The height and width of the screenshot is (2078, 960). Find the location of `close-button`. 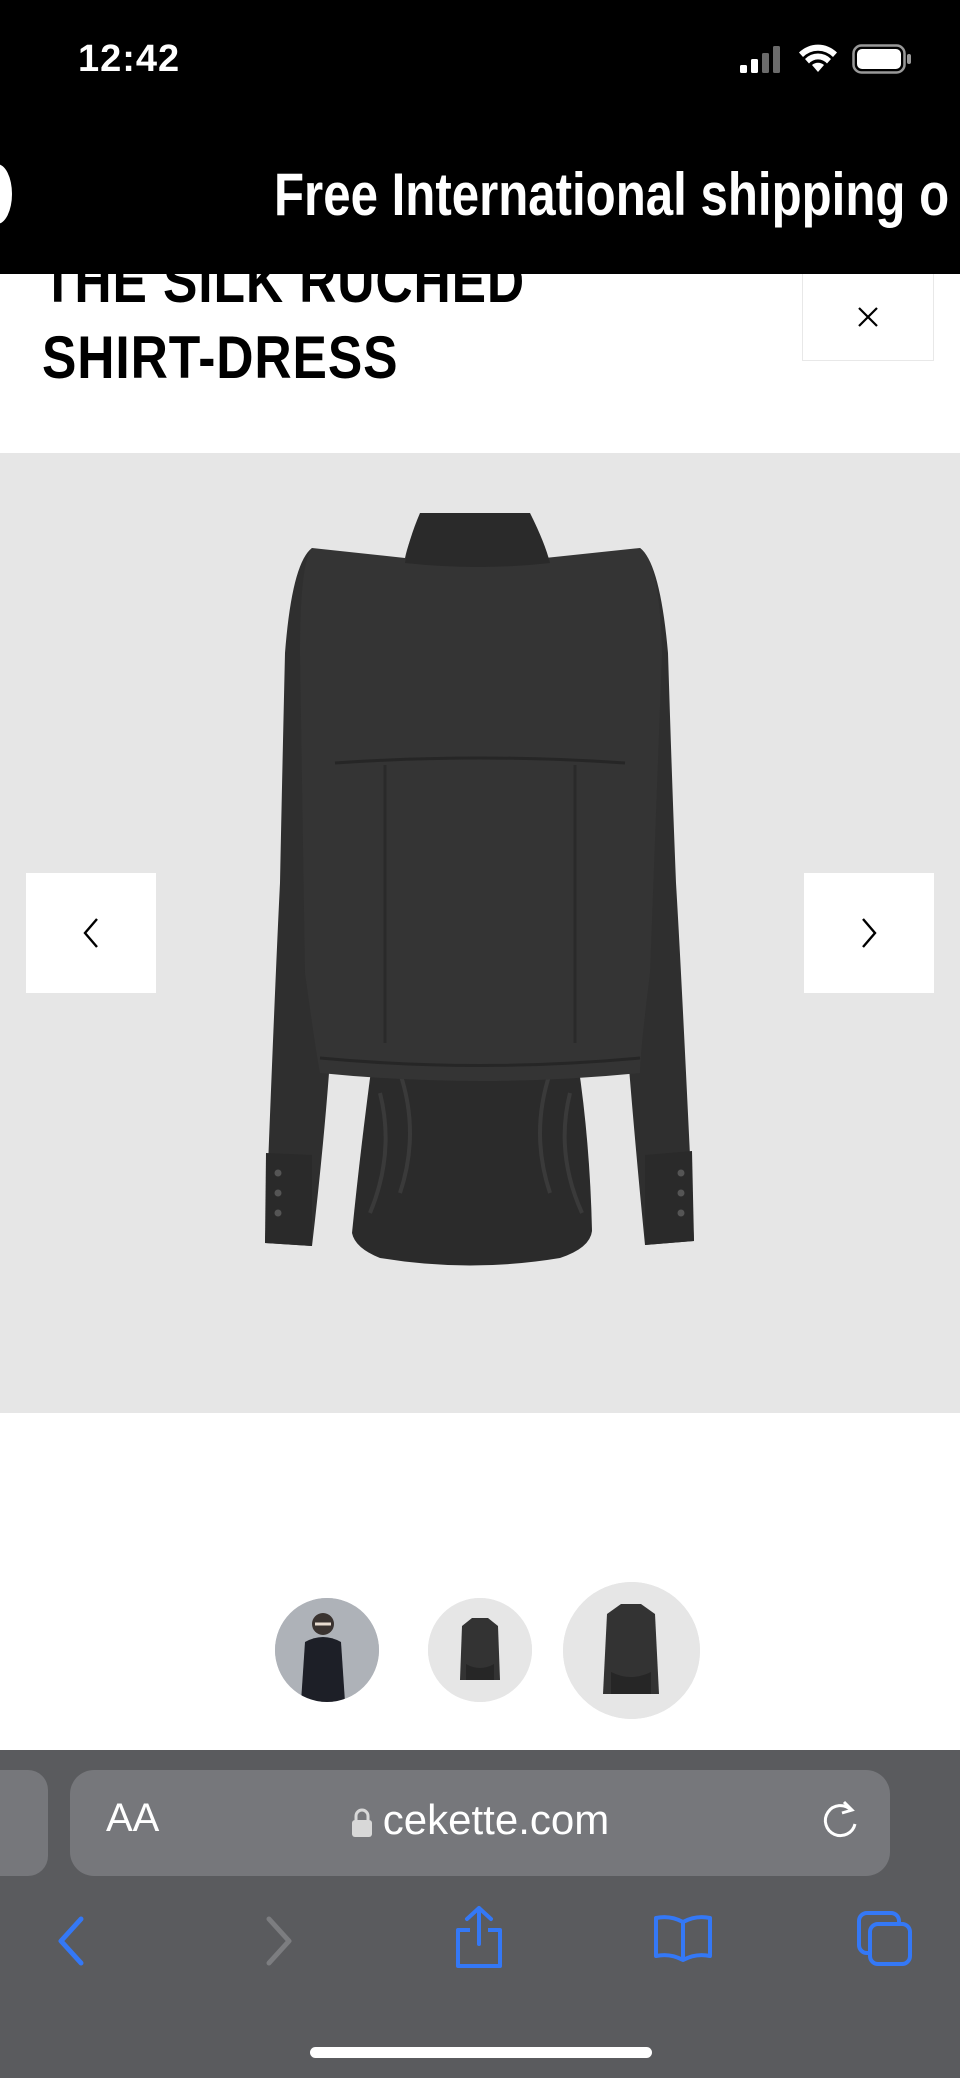

close-button is located at coordinates (868, 317).